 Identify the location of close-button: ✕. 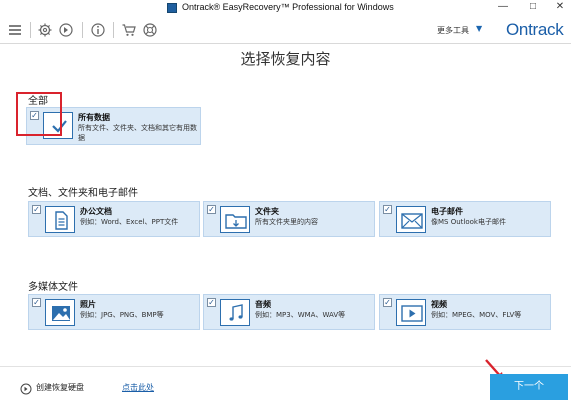
(559, 7).